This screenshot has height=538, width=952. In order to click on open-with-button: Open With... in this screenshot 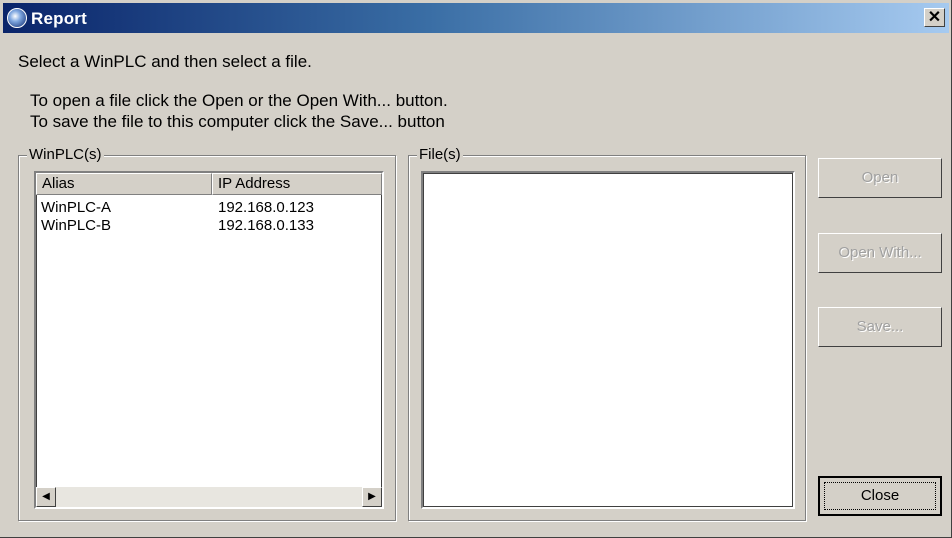, I will do `click(880, 253)`.